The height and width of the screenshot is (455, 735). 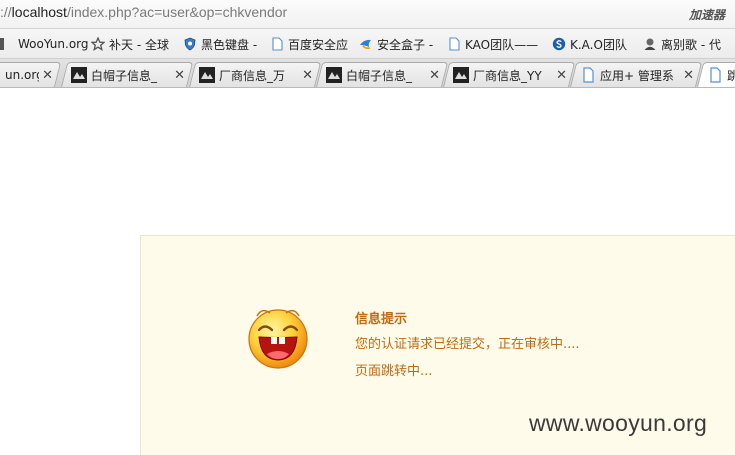 I want to click on bookmark-item: 安全盒子 -, so click(x=396, y=43).